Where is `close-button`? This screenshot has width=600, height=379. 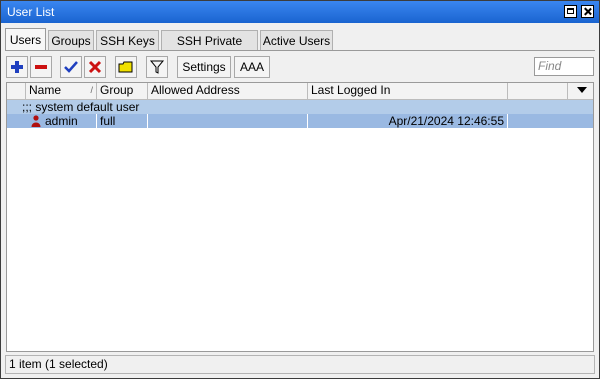
close-button is located at coordinates (587, 11).